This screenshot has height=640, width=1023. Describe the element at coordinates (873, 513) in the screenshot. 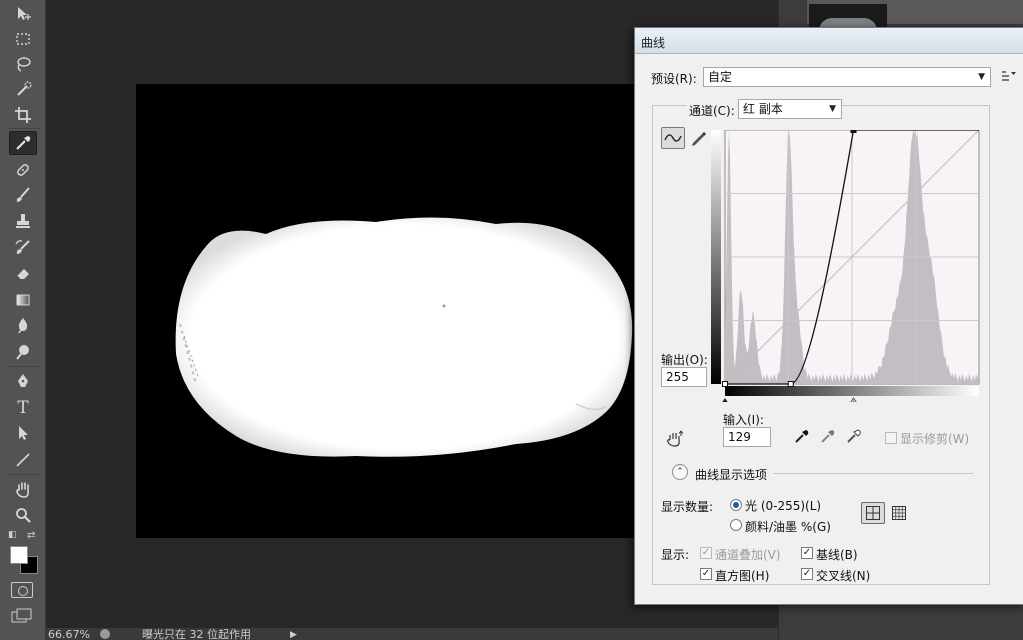

I see `simple-grid-button` at that location.